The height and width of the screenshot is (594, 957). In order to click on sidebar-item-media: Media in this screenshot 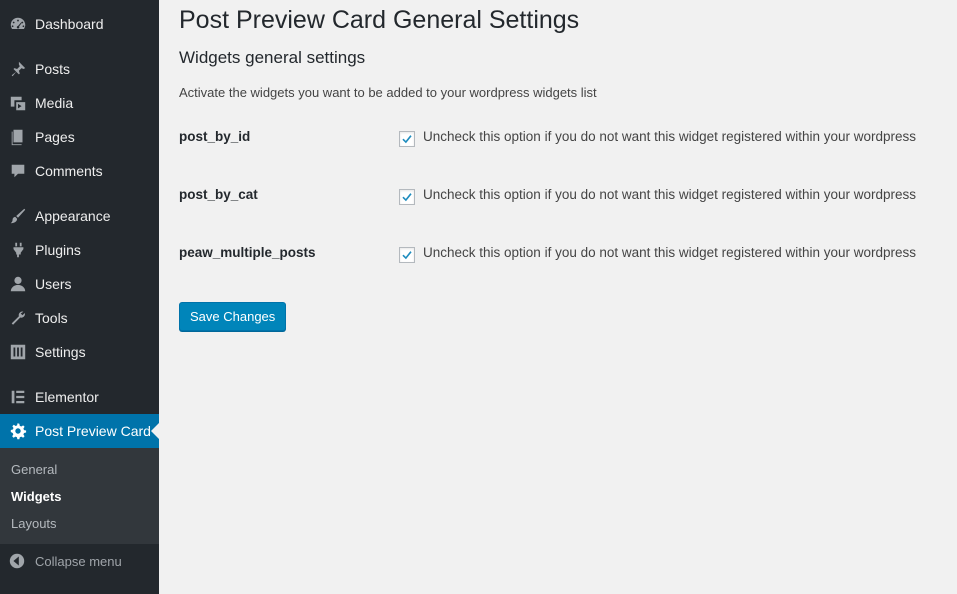, I will do `click(79, 103)`.